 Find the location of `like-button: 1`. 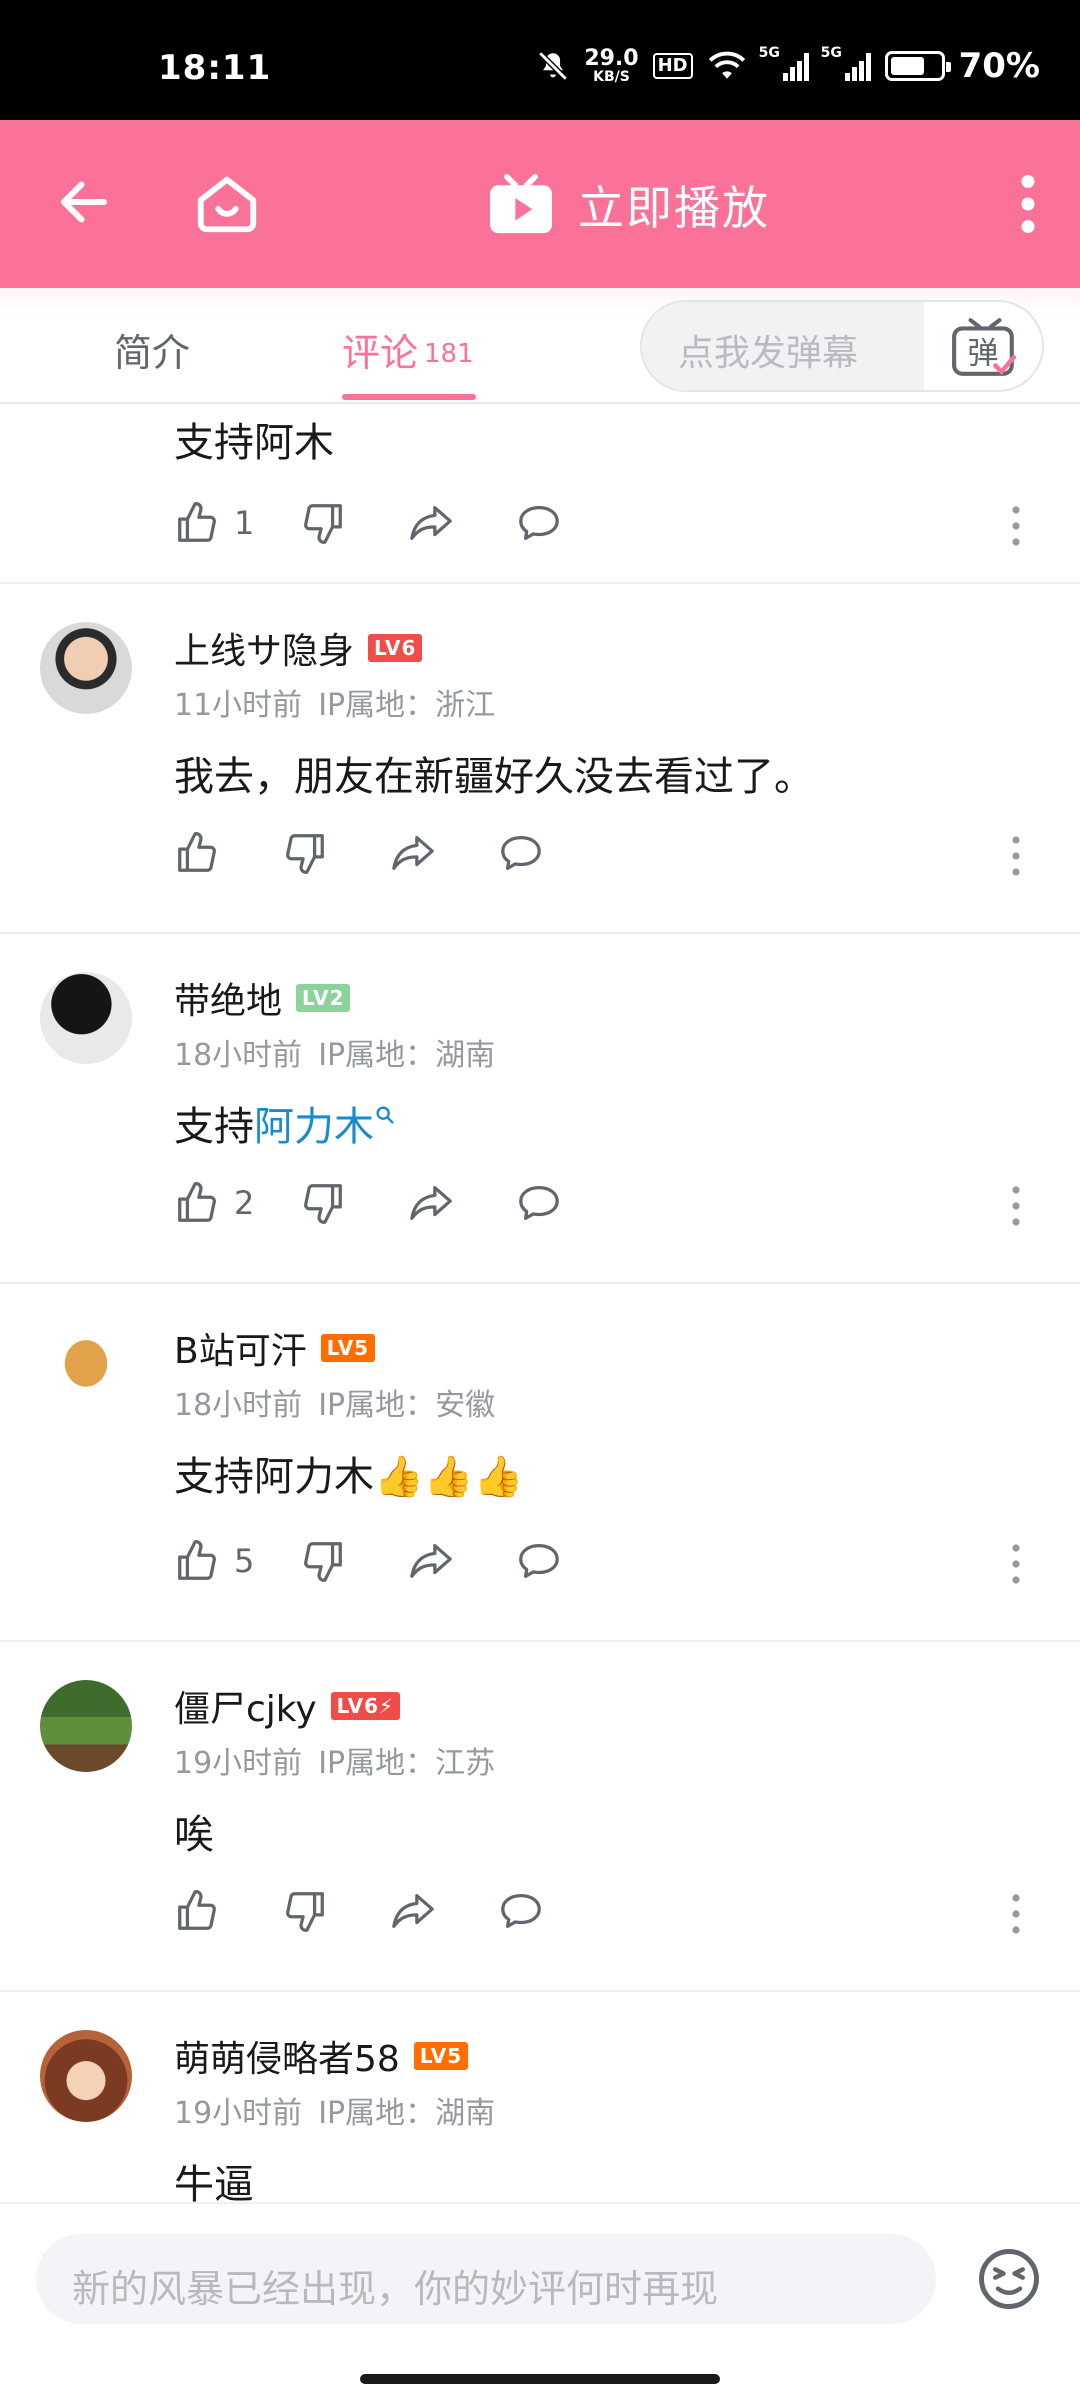

like-button: 1 is located at coordinates (214, 523).